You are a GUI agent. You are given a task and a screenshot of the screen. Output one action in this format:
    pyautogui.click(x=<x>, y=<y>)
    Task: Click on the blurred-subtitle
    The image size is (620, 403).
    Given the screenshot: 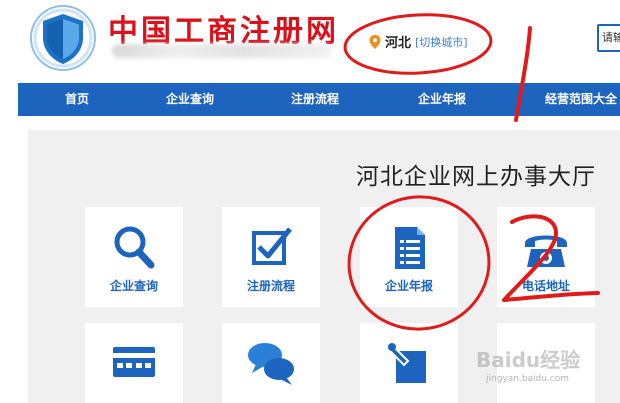 What is the action you would take?
    pyautogui.click(x=222, y=51)
    